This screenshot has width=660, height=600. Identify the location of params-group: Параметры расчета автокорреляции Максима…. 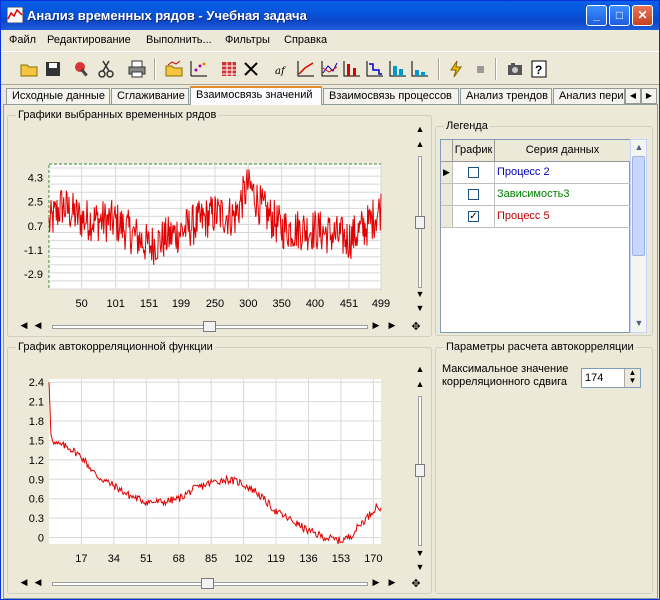
(544, 467).